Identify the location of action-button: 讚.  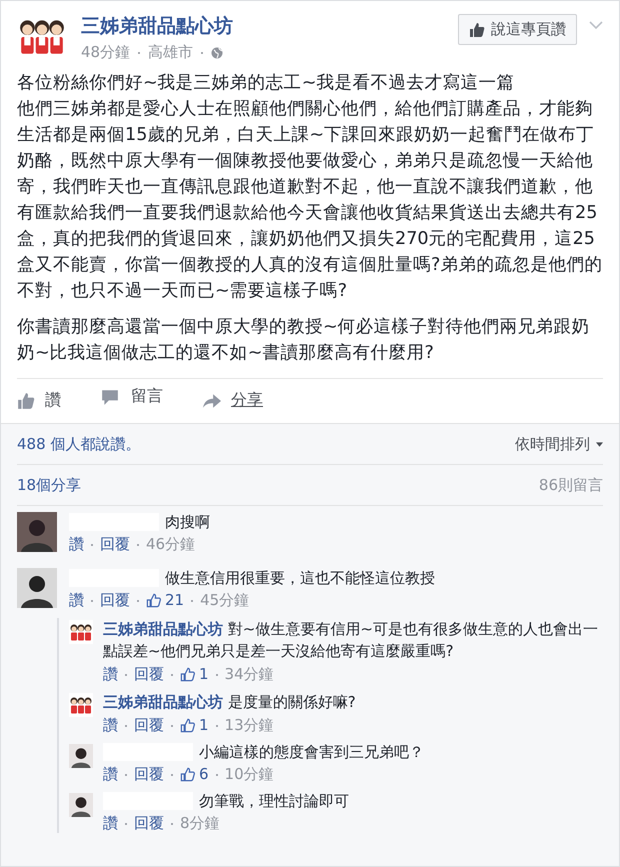
(39, 400).